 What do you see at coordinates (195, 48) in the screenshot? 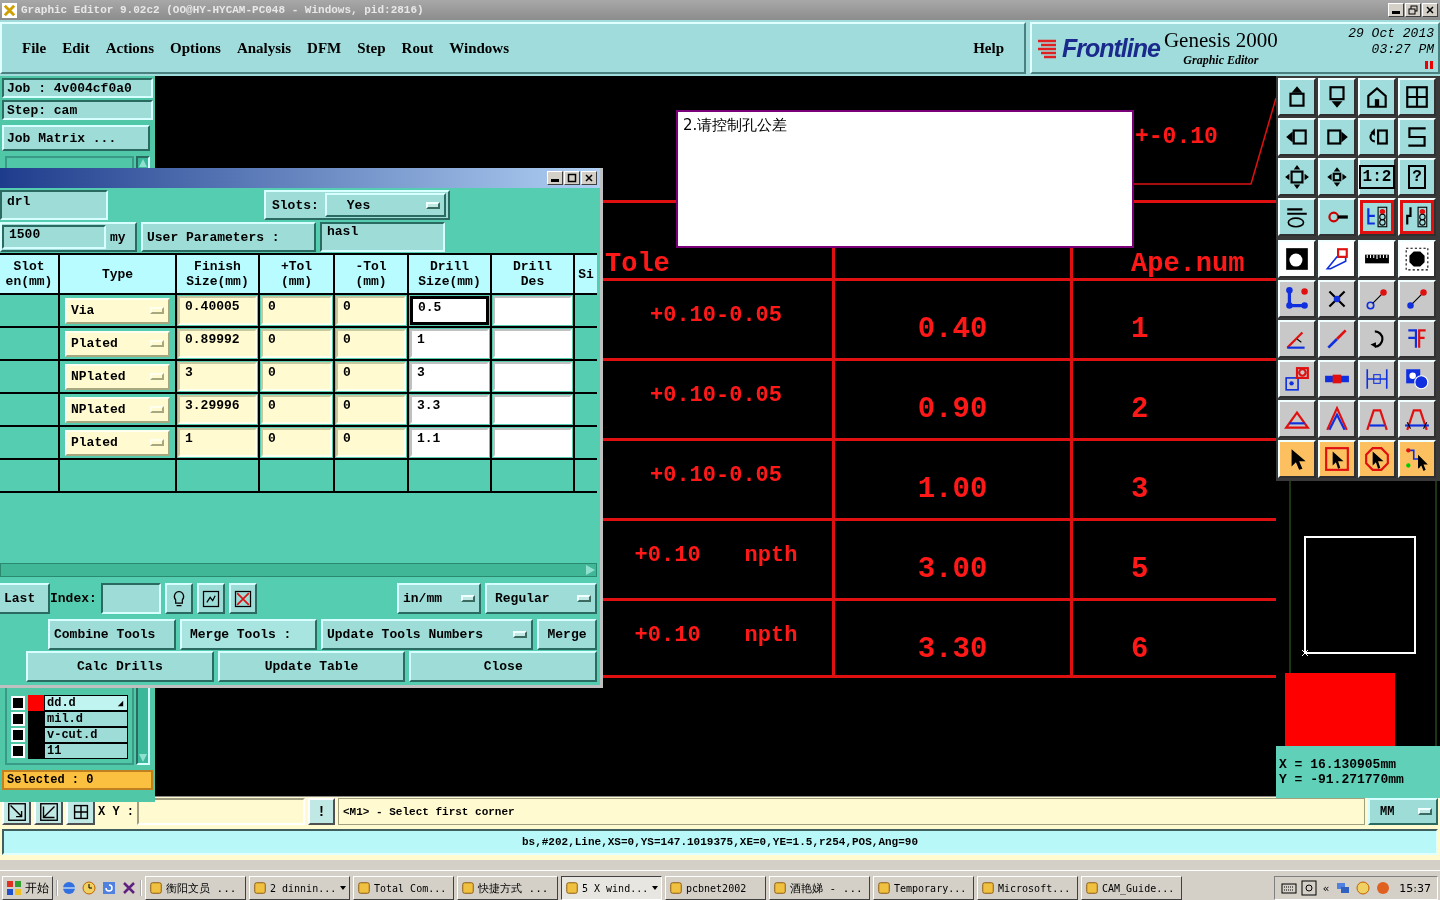
I see `menu-item: Options` at bounding box center [195, 48].